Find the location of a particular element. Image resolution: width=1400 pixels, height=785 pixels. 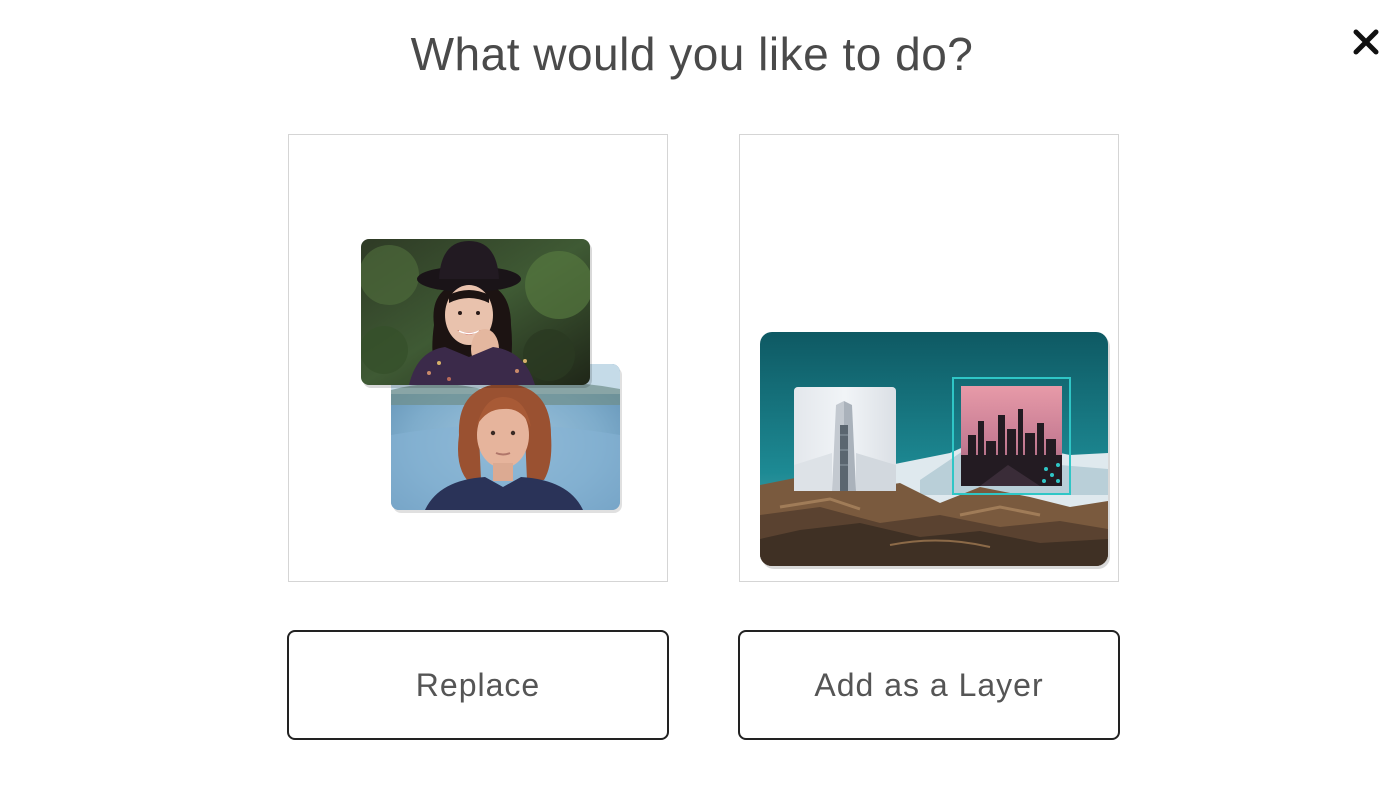

close-button is located at coordinates (1366, 42).